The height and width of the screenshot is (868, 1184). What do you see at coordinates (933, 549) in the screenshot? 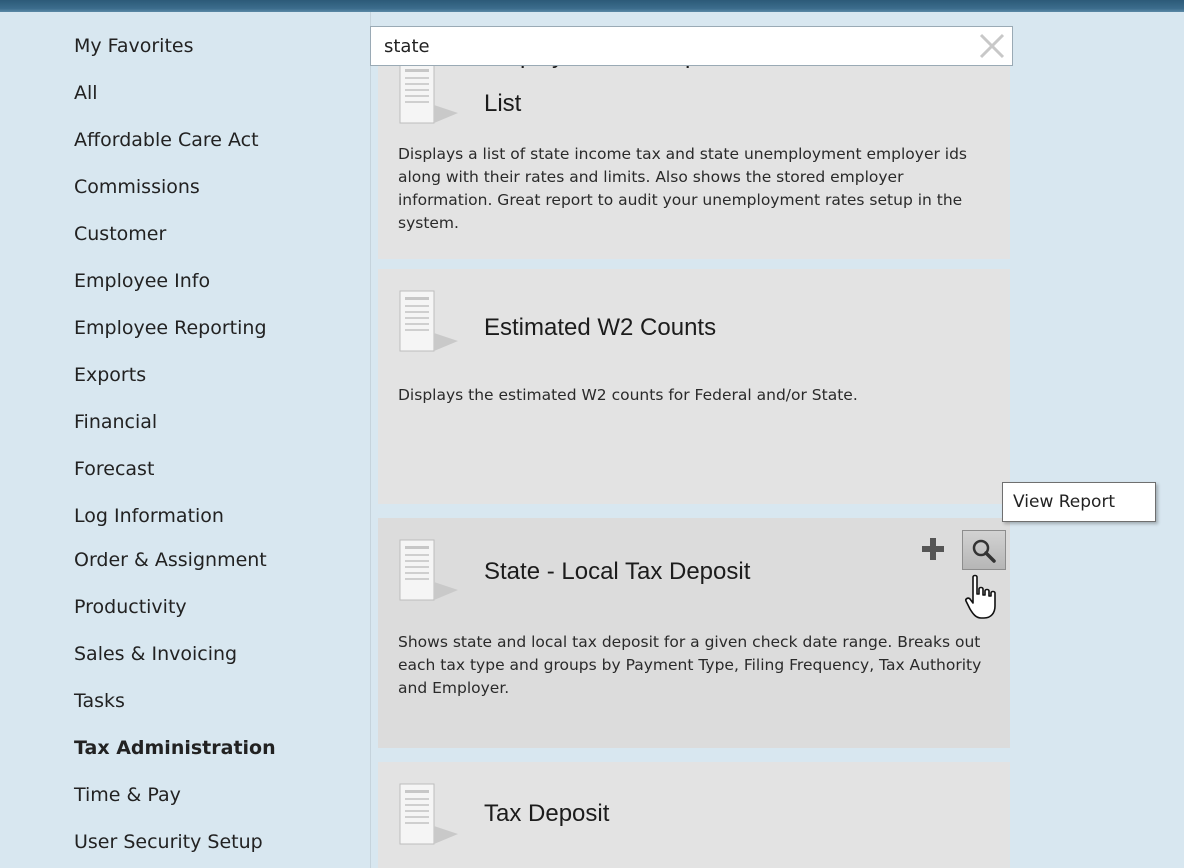
I see `add-to-favorites-plus-icon` at bounding box center [933, 549].